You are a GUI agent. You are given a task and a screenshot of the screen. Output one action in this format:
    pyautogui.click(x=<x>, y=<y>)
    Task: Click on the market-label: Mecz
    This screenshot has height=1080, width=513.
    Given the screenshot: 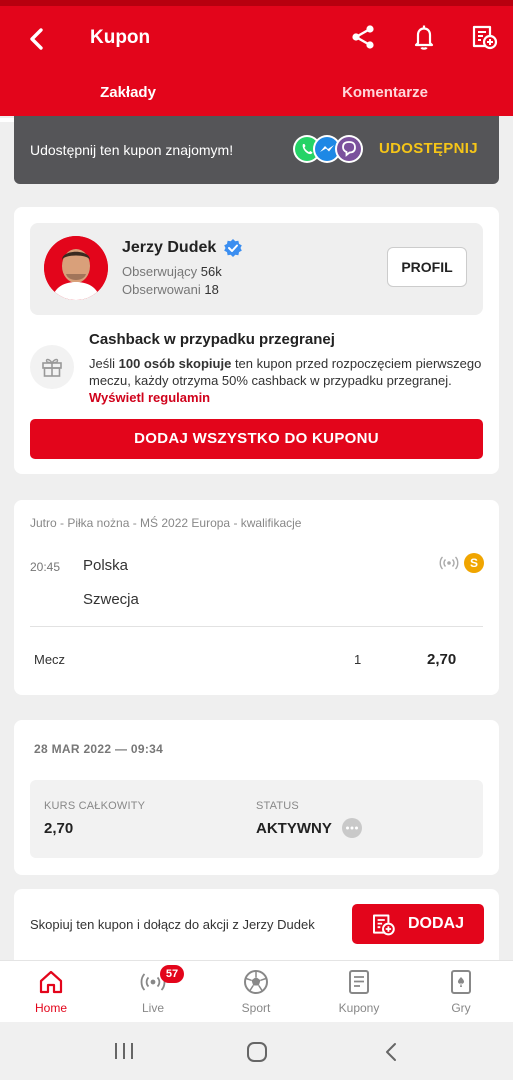 What is the action you would take?
    pyautogui.click(x=50, y=659)
    